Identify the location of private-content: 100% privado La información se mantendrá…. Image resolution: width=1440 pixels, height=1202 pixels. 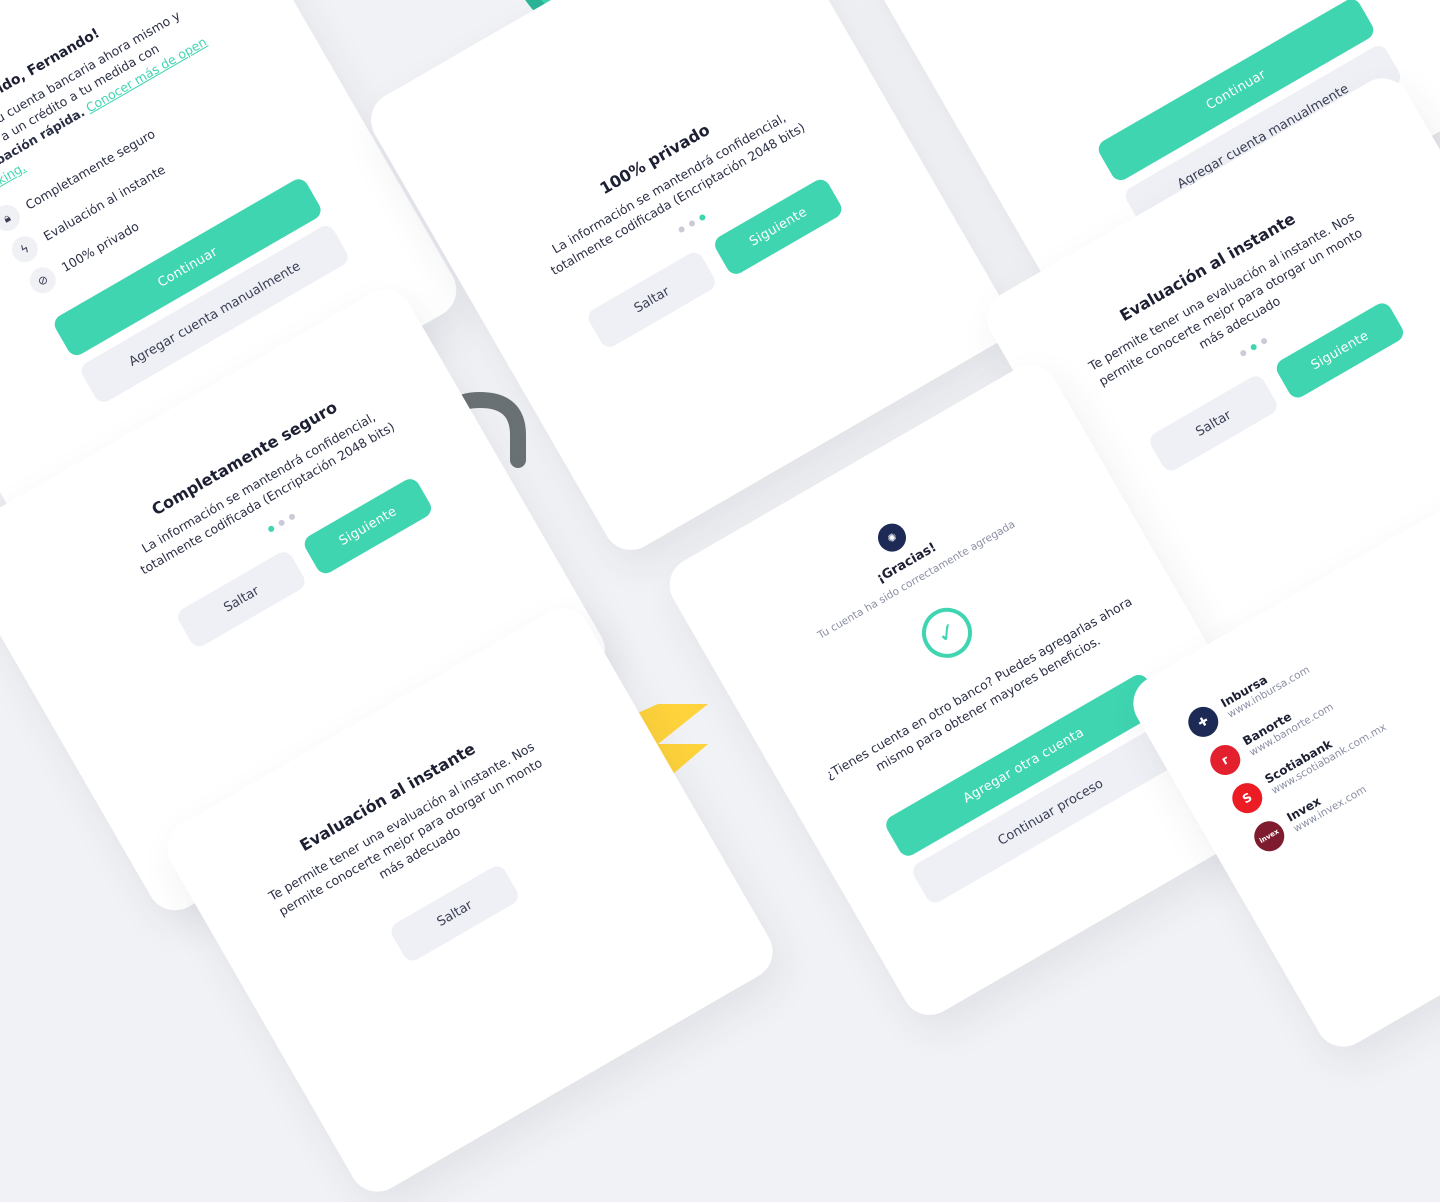
(688, 216).